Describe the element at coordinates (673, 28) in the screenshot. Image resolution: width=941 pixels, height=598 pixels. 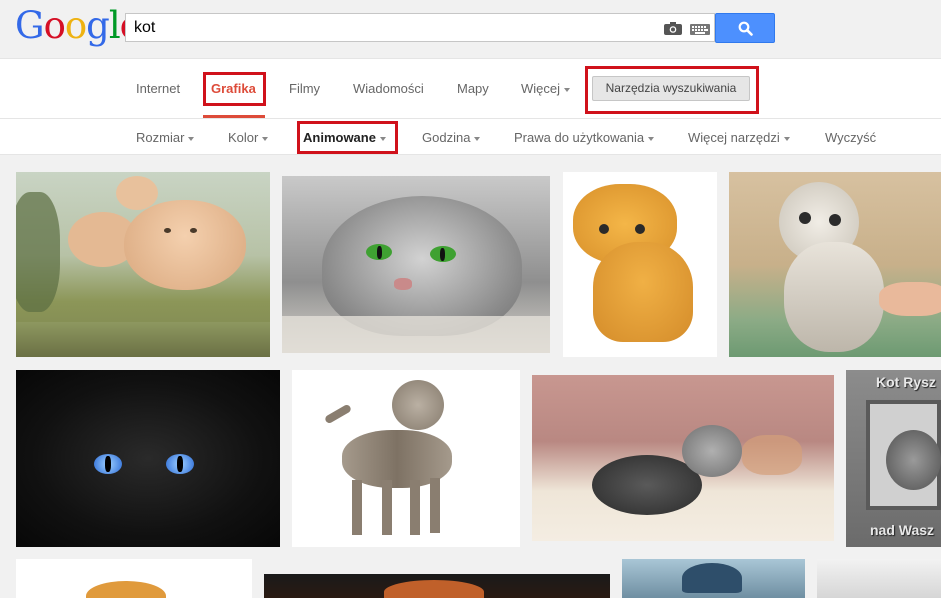
I see `camera-icon` at that location.